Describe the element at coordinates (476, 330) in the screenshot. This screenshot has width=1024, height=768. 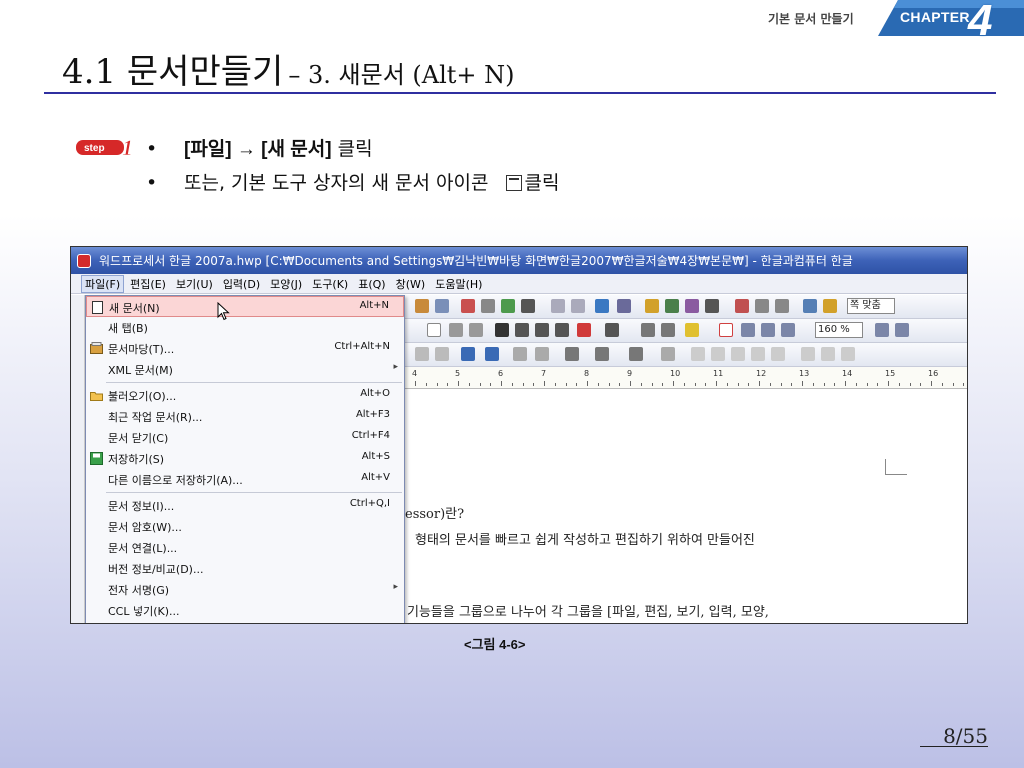
I see `shrink-font-icon` at that location.